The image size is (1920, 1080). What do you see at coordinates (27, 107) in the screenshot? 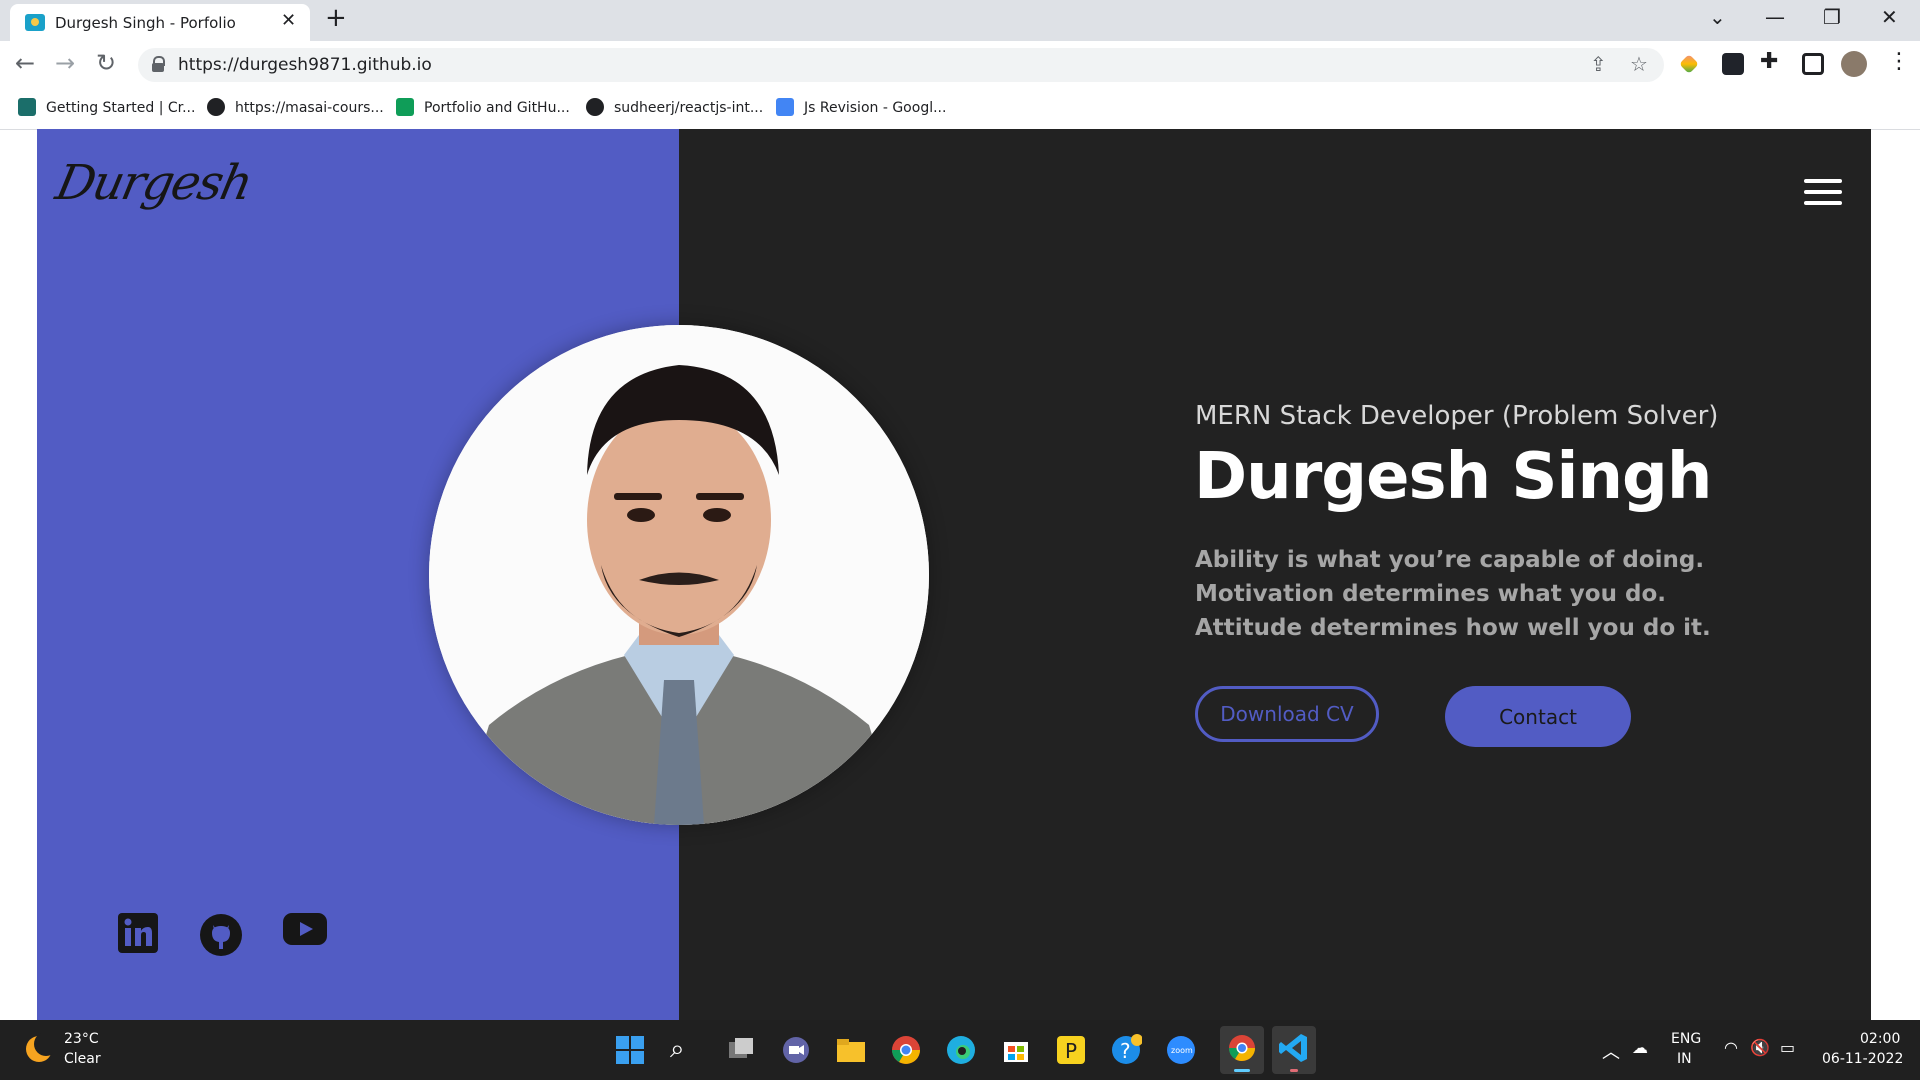
I see `bookmark-favicon-icon` at bounding box center [27, 107].